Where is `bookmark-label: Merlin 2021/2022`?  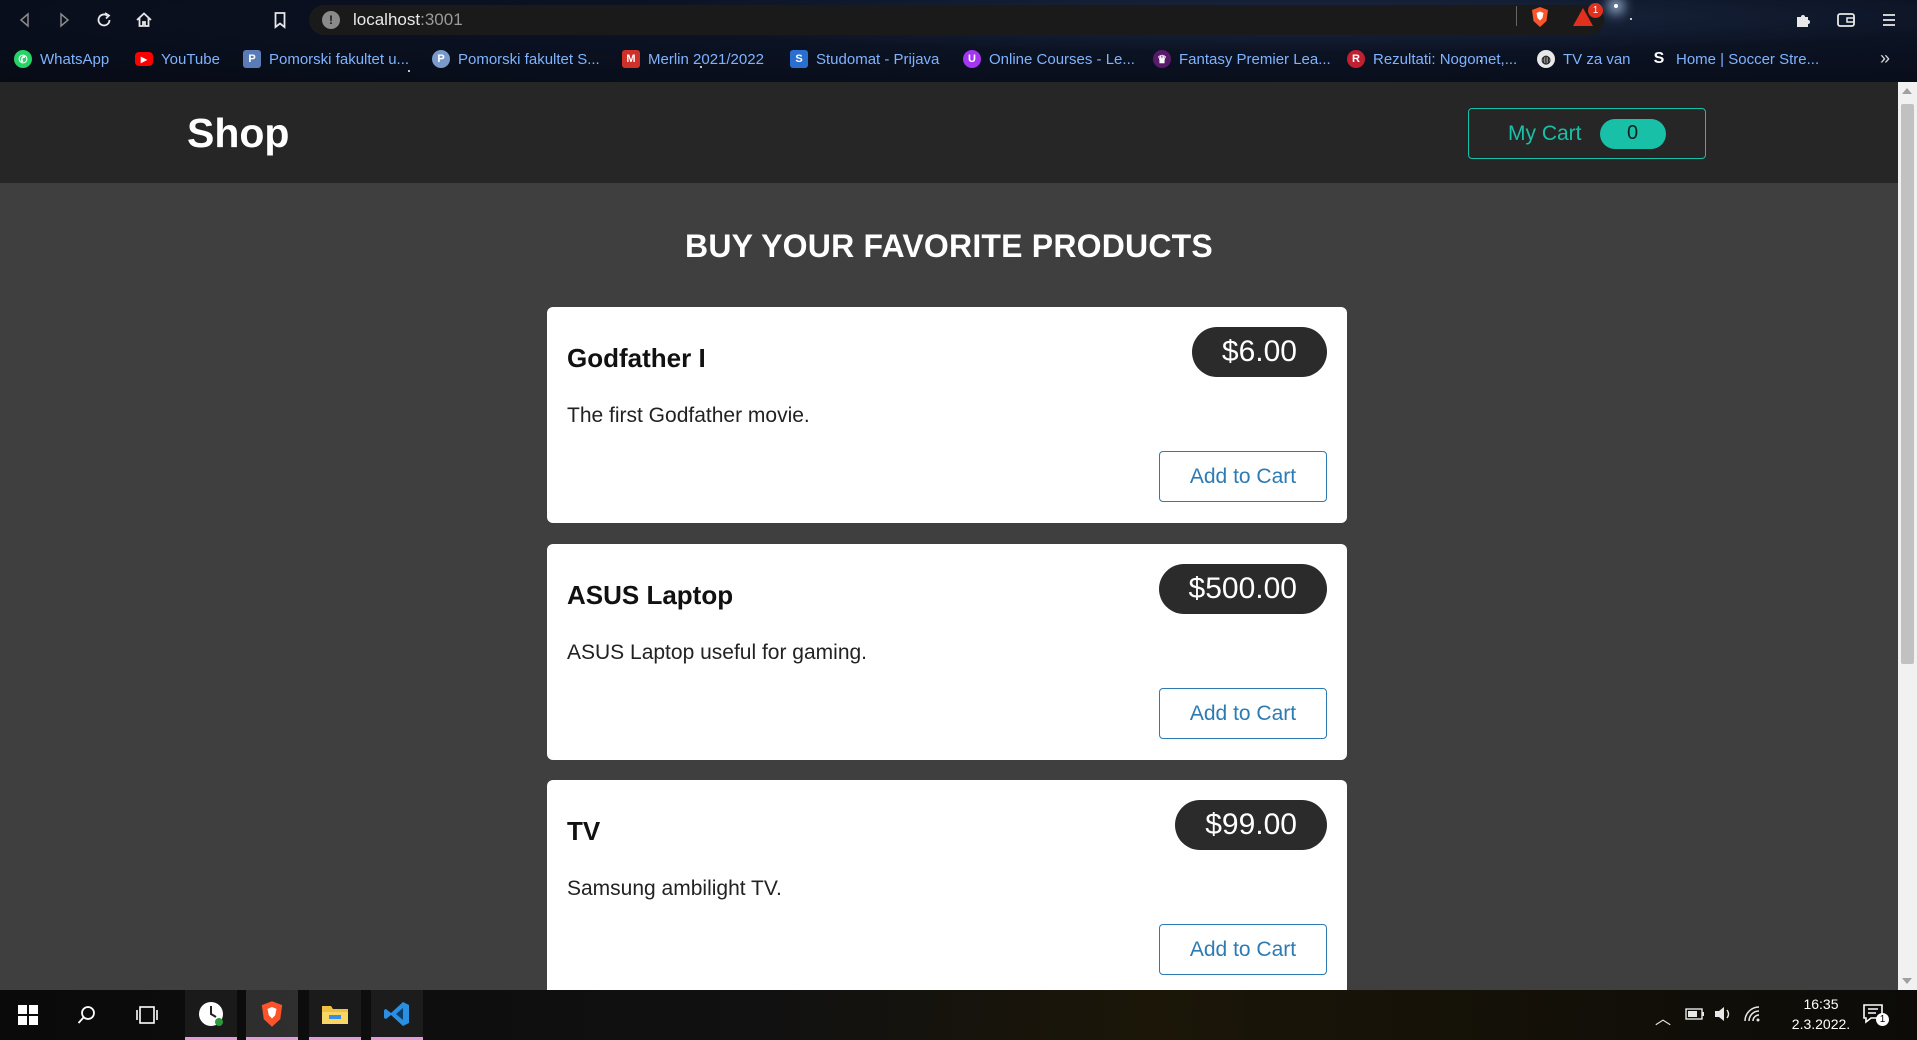 bookmark-label: Merlin 2021/2022 is located at coordinates (706, 59).